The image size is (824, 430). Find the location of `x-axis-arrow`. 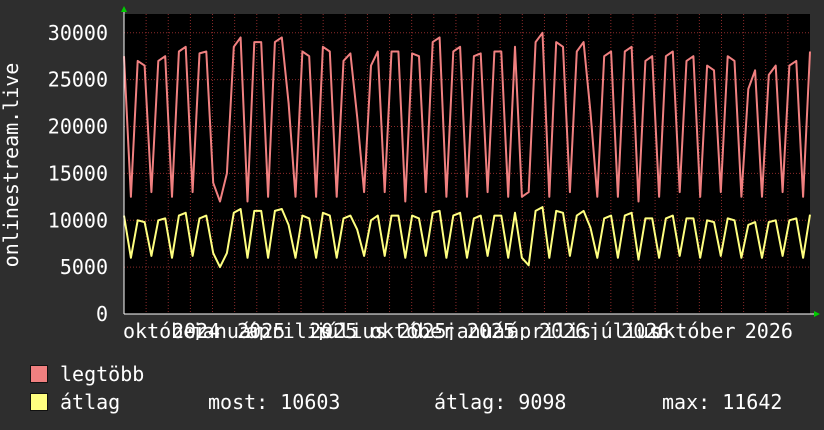

x-axis-arrow is located at coordinates (817, 314).